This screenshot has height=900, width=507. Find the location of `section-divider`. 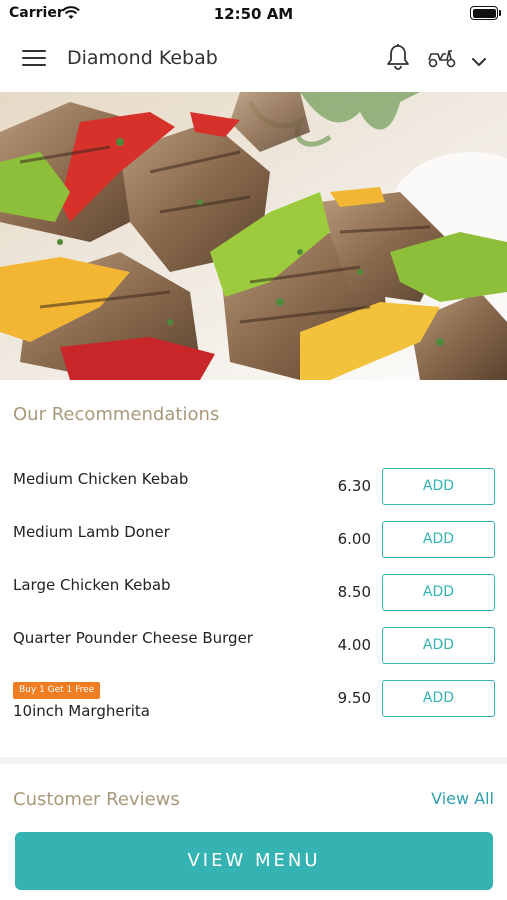

section-divider is located at coordinates (253, 760).